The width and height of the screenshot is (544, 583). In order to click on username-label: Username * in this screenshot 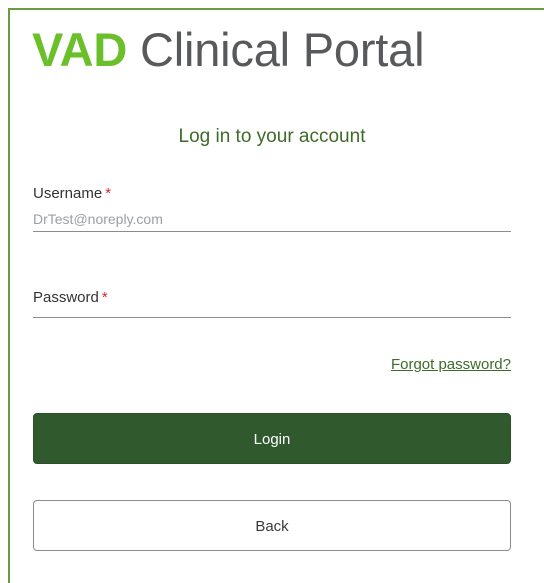, I will do `click(72, 193)`.